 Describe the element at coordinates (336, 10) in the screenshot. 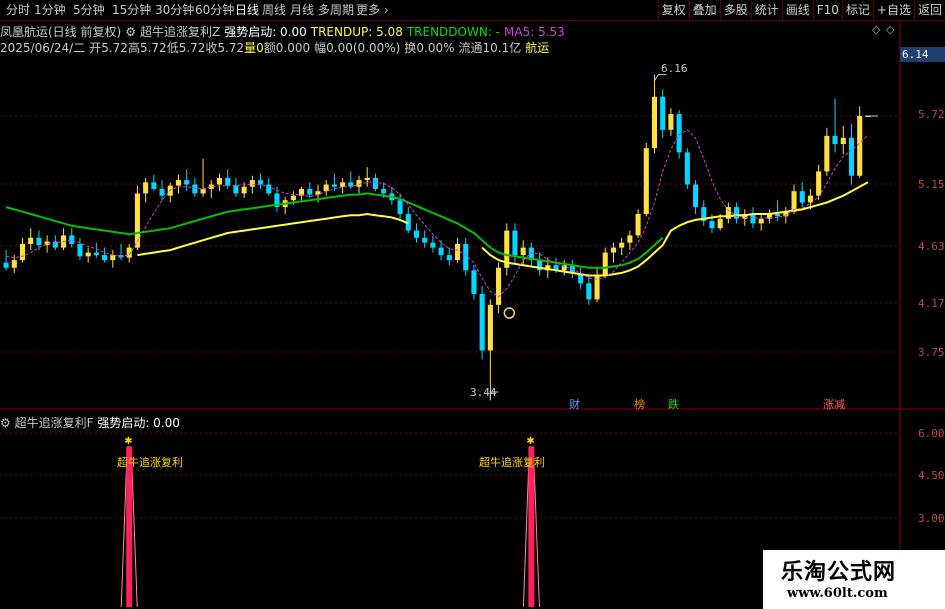

I see `period-tab-multi: 多周期` at that location.